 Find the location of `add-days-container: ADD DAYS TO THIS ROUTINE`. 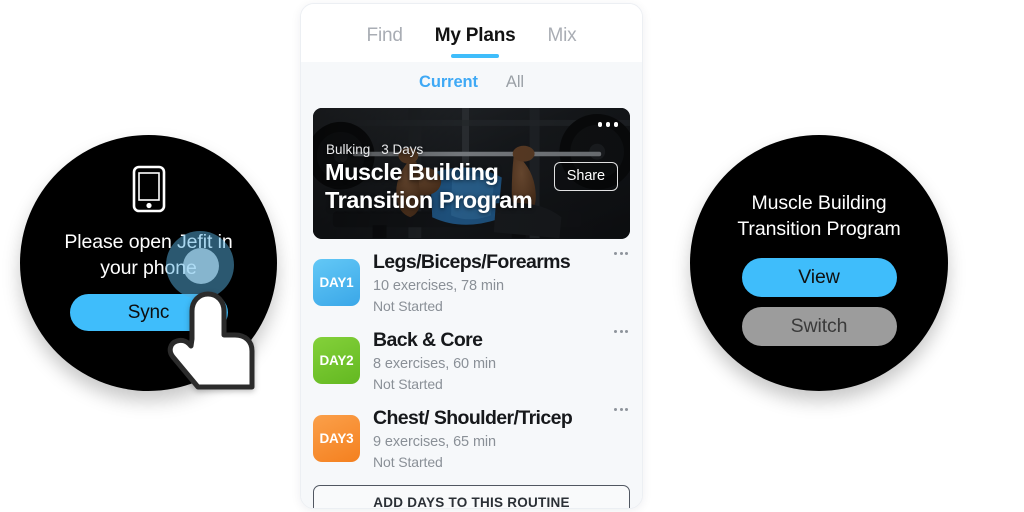

add-days-container: ADD DAYS TO THIS ROUTINE is located at coordinates (471, 491).